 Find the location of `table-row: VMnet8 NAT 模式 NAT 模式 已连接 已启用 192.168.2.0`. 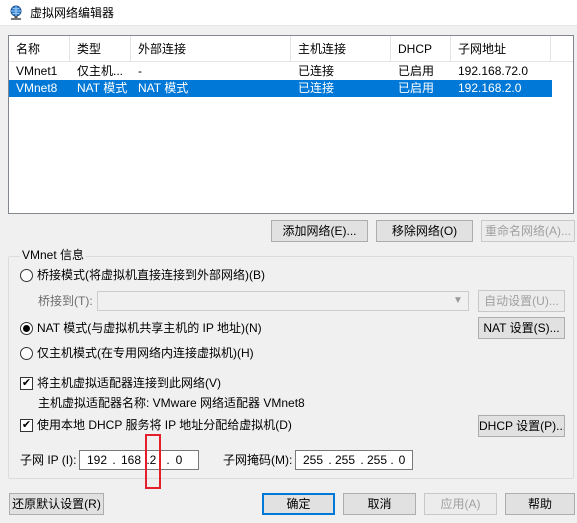

table-row: VMnet8 NAT 模式 NAT 模式 已连接 已启用 192.168.2.0 is located at coordinates (280, 88).